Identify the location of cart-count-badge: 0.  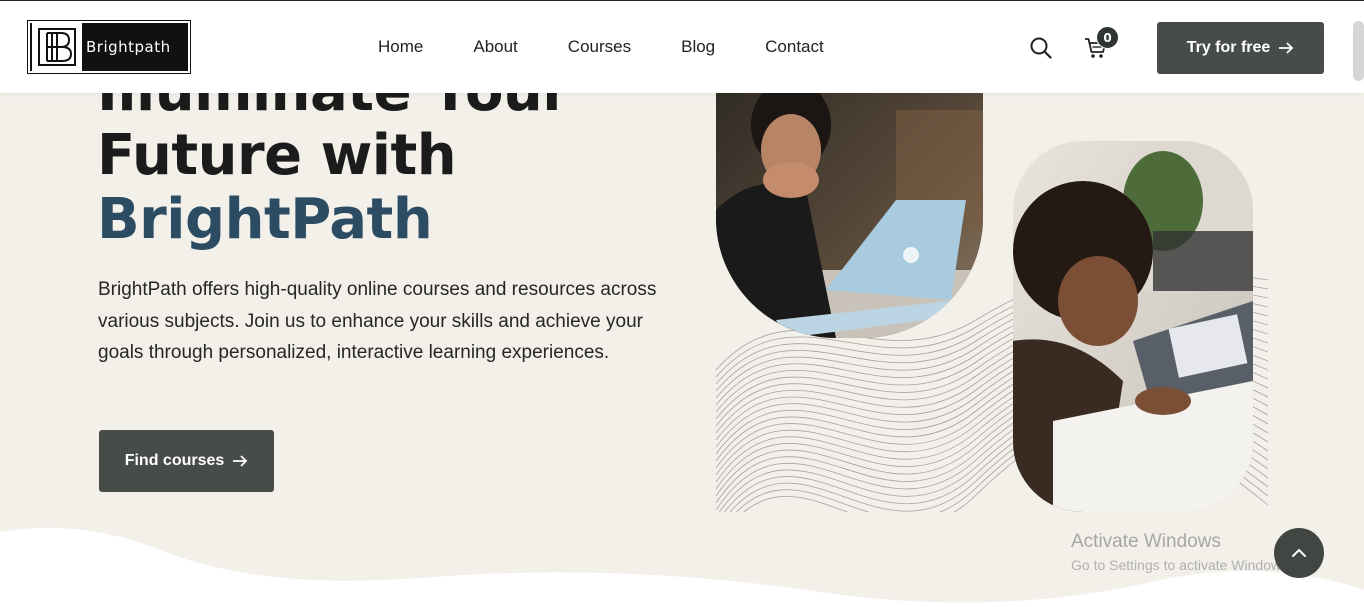
(1107, 37).